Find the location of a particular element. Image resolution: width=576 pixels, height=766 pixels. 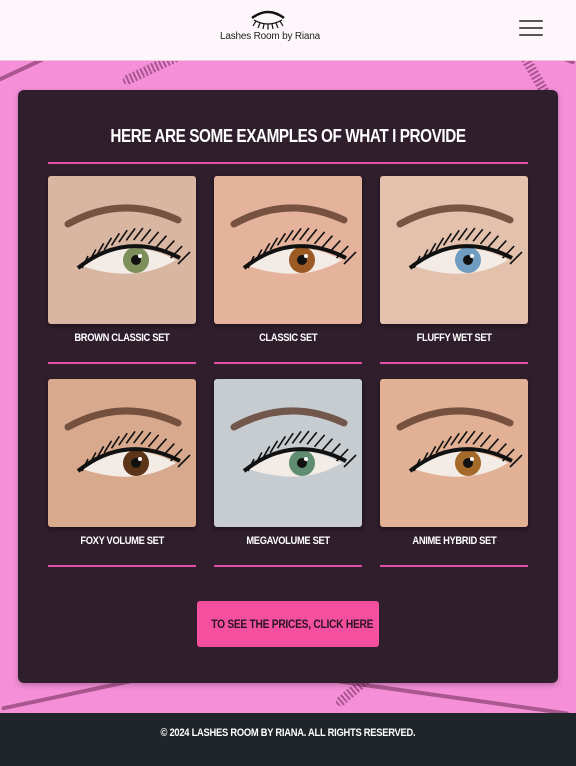

example-label: MEGAVOLUME SET is located at coordinates (288, 541).